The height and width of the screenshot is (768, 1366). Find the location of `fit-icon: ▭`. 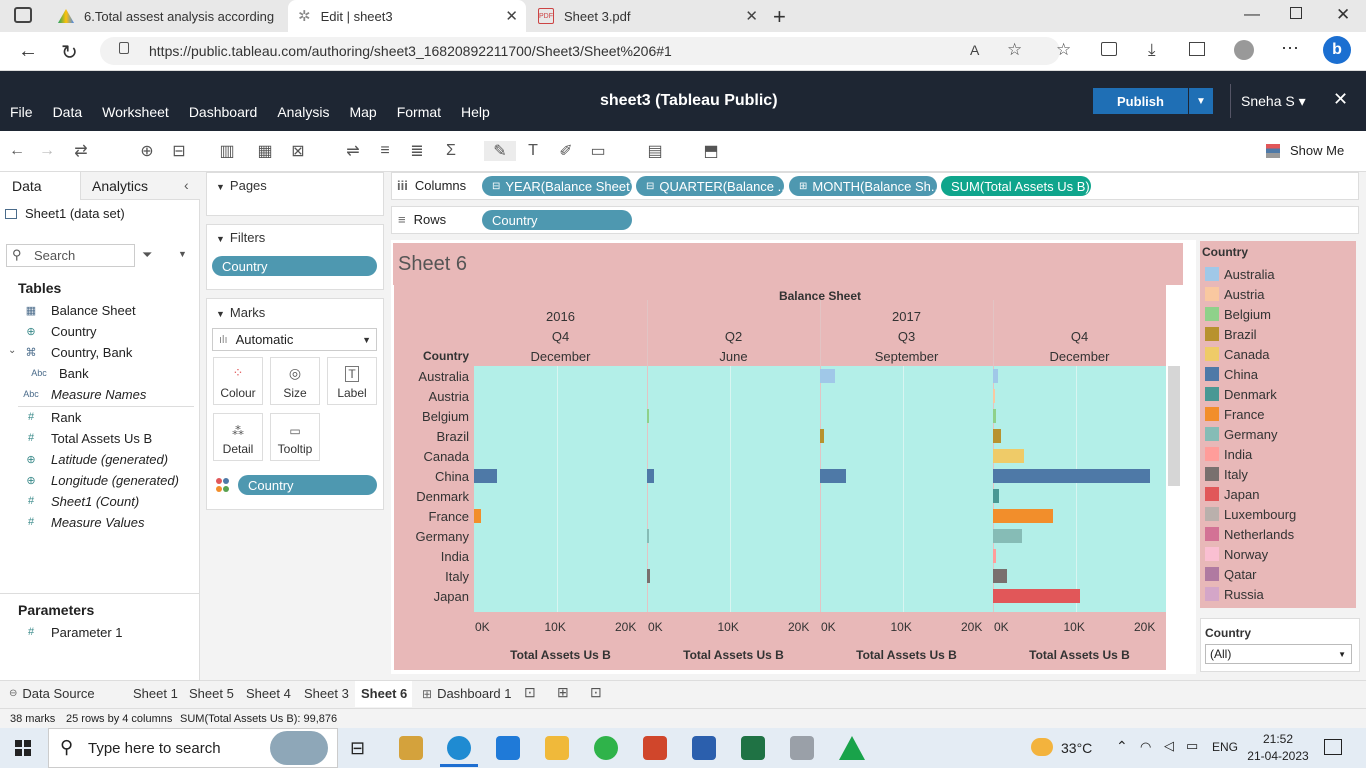

fit-icon: ▭ is located at coordinates (598, 151).